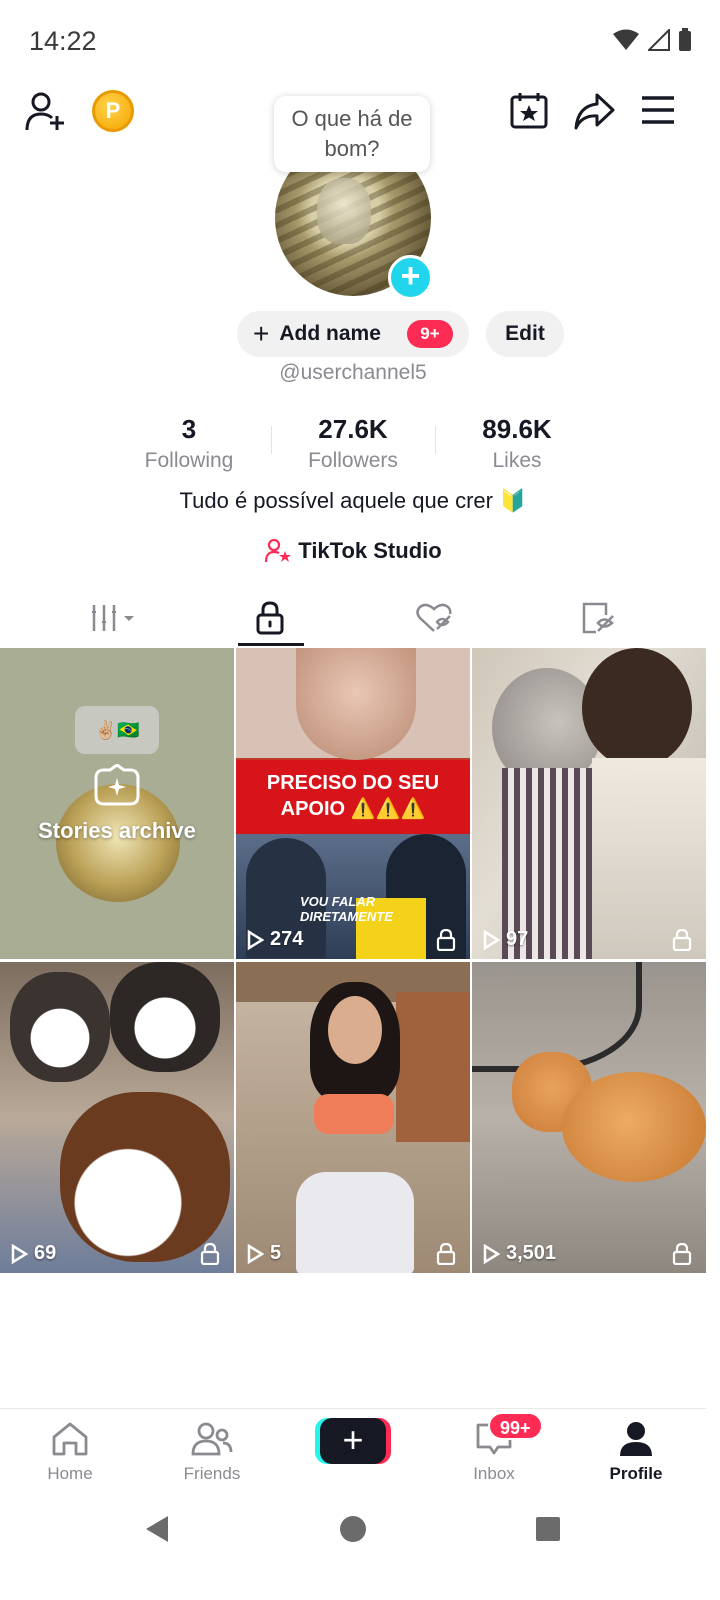 The image size is (720, 1600). Describe the element at coordinates (636, 1473) in the screenshot. I see `nav-profile-label: Profile` at that location.